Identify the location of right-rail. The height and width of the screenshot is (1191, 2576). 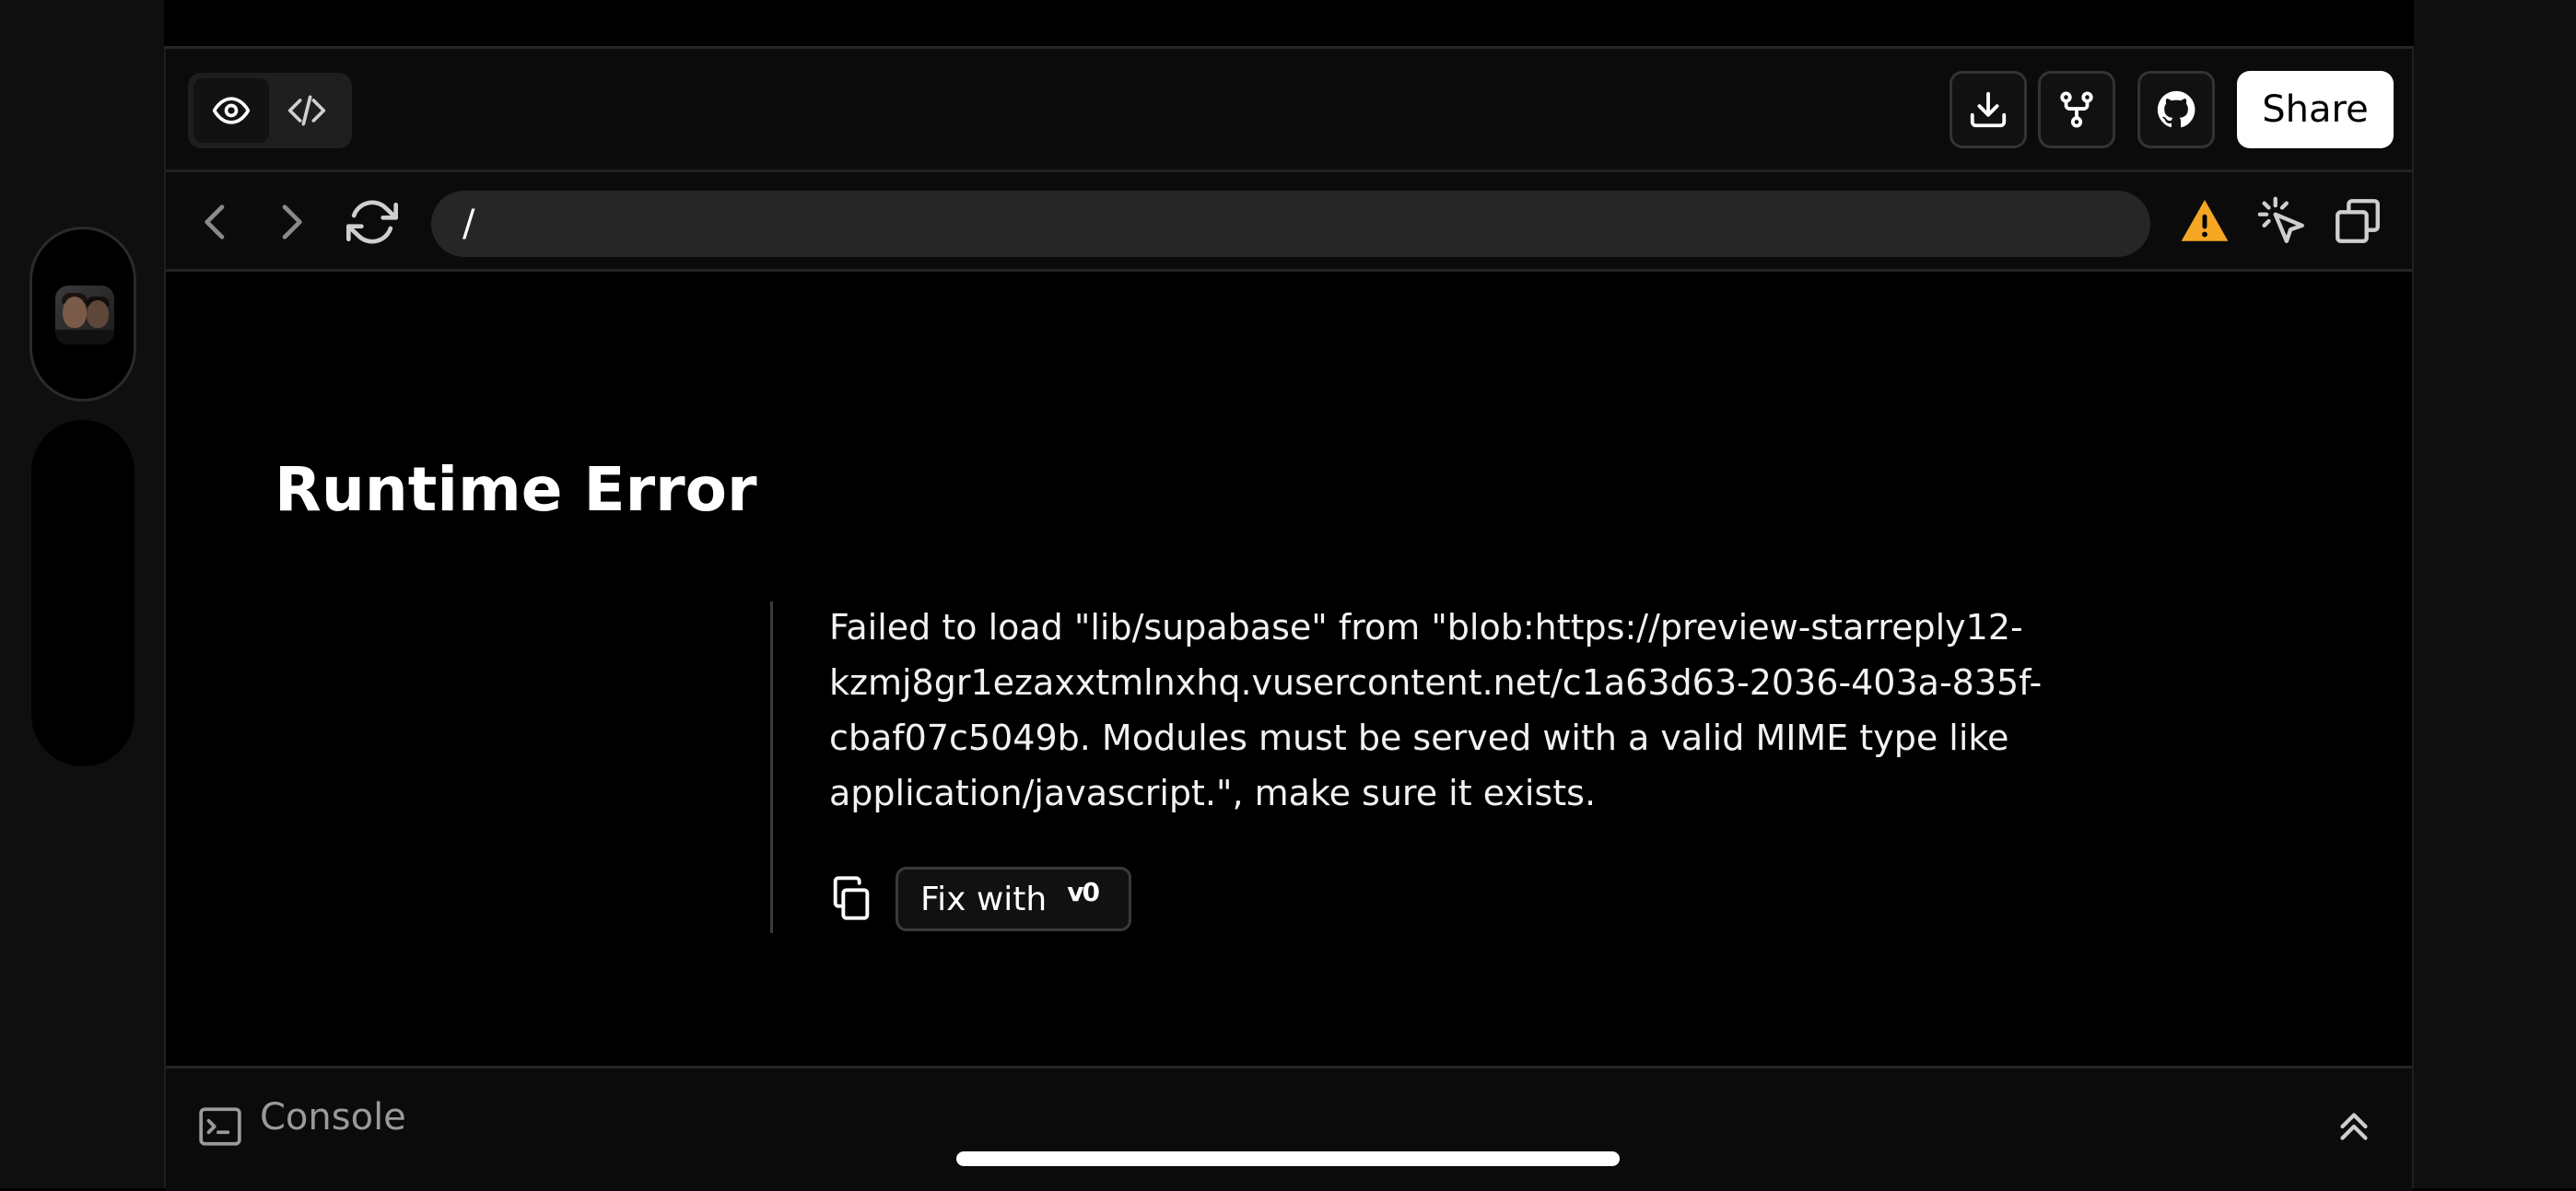
(2495, 594).